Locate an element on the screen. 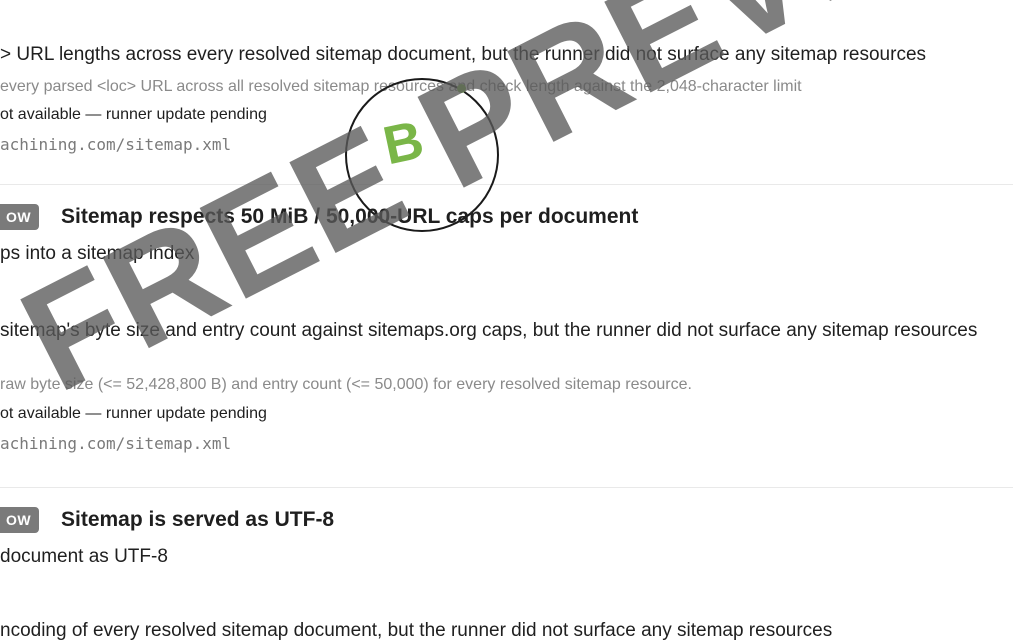 The image size is (1013, 642). check-subtitle: ps into a sitemap index is located at coordinates (97, 253).